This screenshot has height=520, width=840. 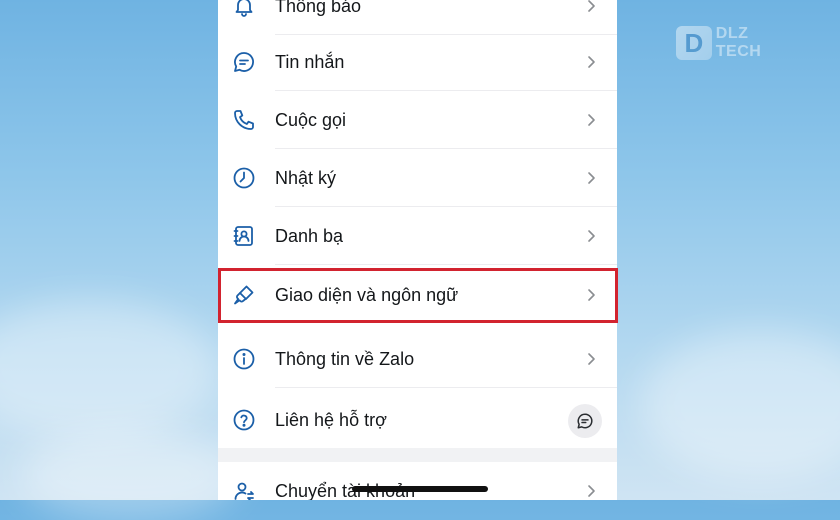 What do you see at coordinates (417, 62) in the screenshot?
I see `menu-item-messages: Tin nhắn` at bounding box center [417, 62].